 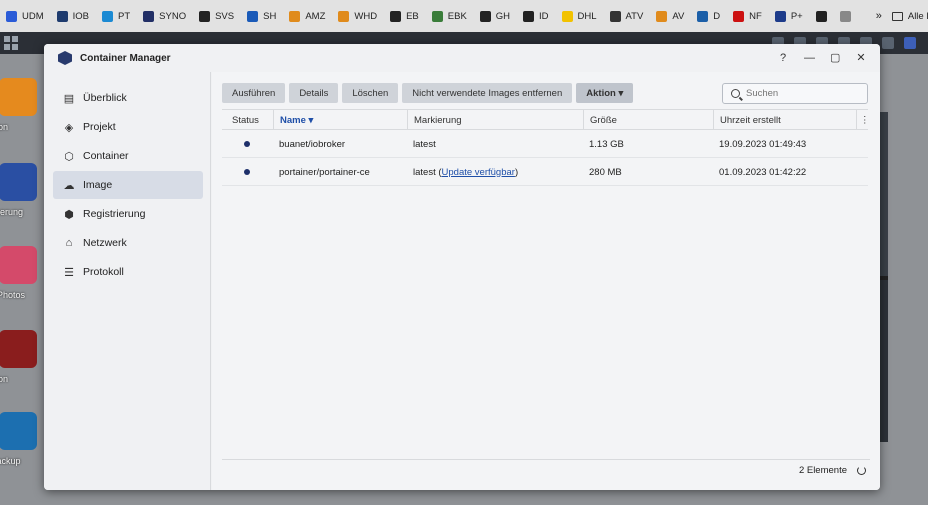 I want to click on minimize-button: —, so click(x=809, y=58).